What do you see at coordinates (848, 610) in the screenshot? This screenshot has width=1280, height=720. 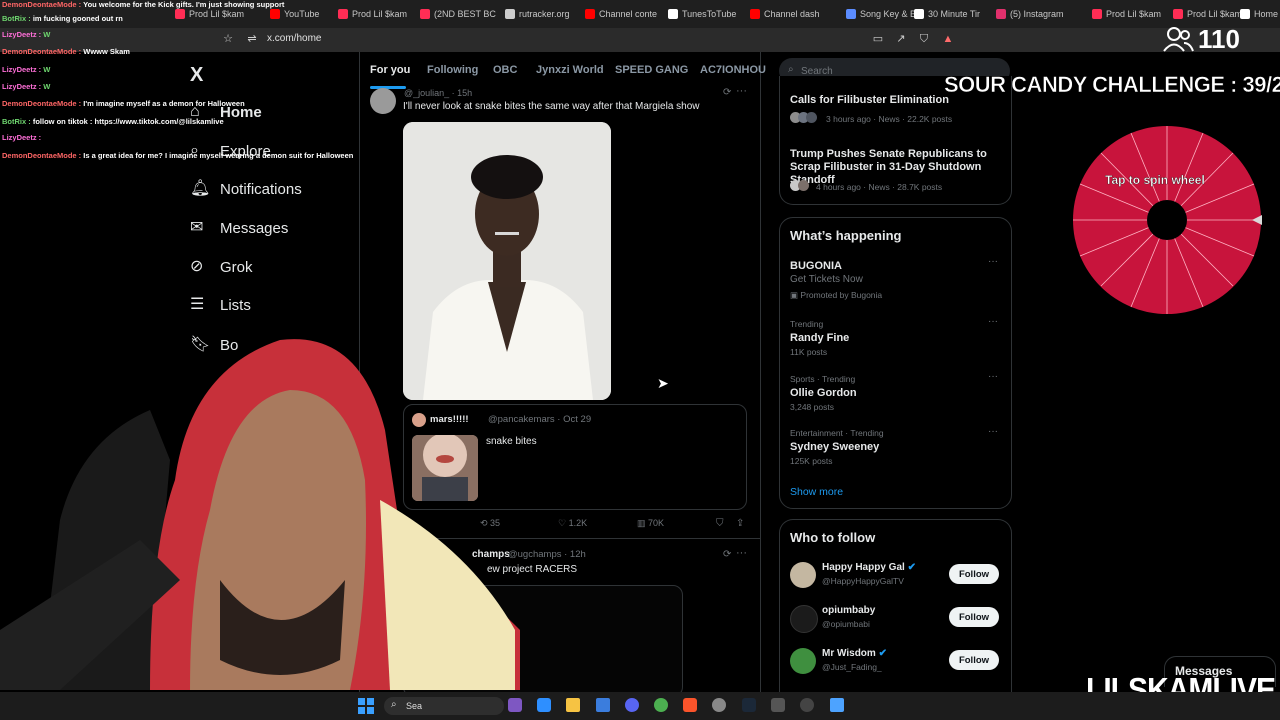 I see `account-name: opiumbaby` at bounding box center [848, 610].